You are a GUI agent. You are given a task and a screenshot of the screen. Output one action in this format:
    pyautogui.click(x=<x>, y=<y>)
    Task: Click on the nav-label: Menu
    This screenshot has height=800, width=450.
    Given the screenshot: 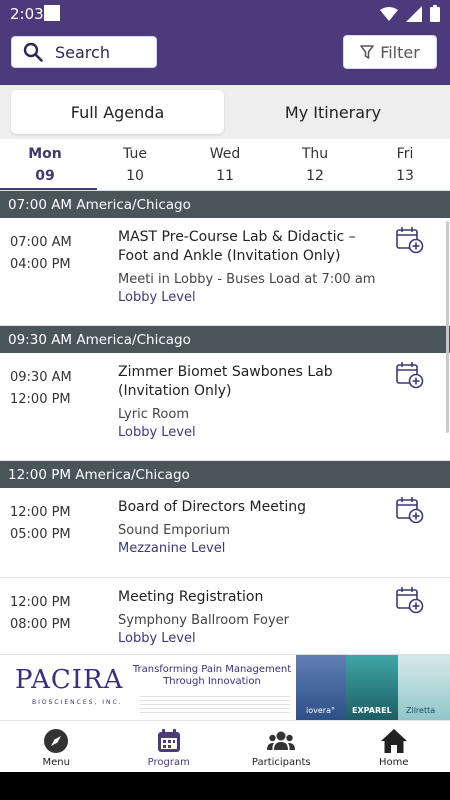 What is the action you would take?
    pyautogui.click(x=56, y=762)
    